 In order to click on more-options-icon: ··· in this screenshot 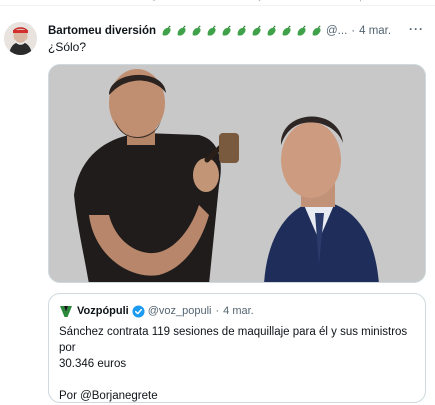, I will do `click(416, 29)`.